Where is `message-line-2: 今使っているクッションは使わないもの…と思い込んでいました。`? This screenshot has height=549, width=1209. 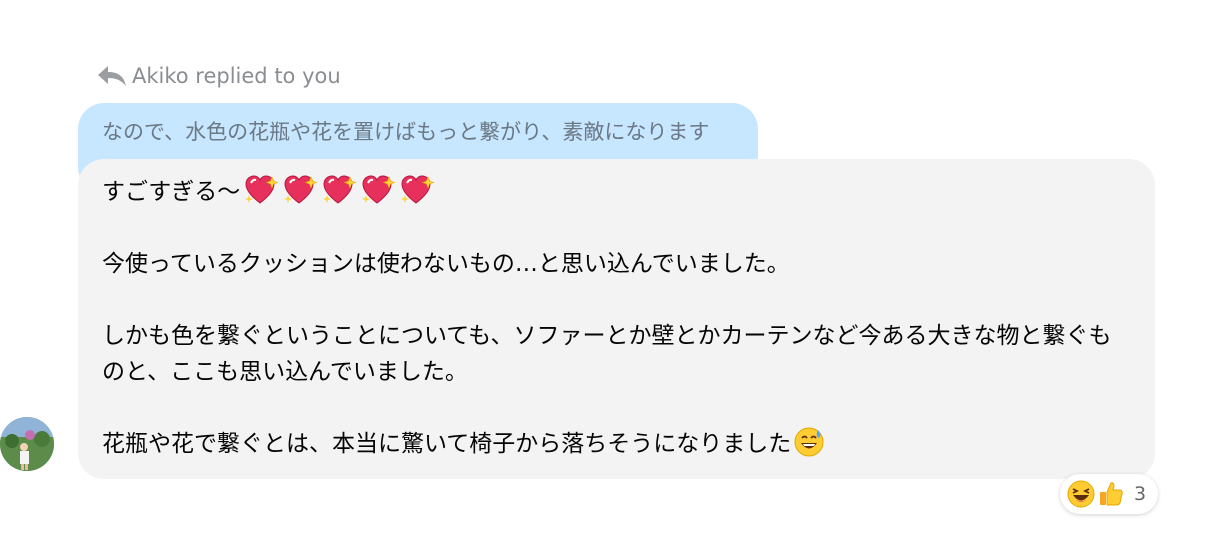 message-line-2: 今使っているクッションは使わないもの…と思い込んでいました。 is located at coordinates (446, 264).